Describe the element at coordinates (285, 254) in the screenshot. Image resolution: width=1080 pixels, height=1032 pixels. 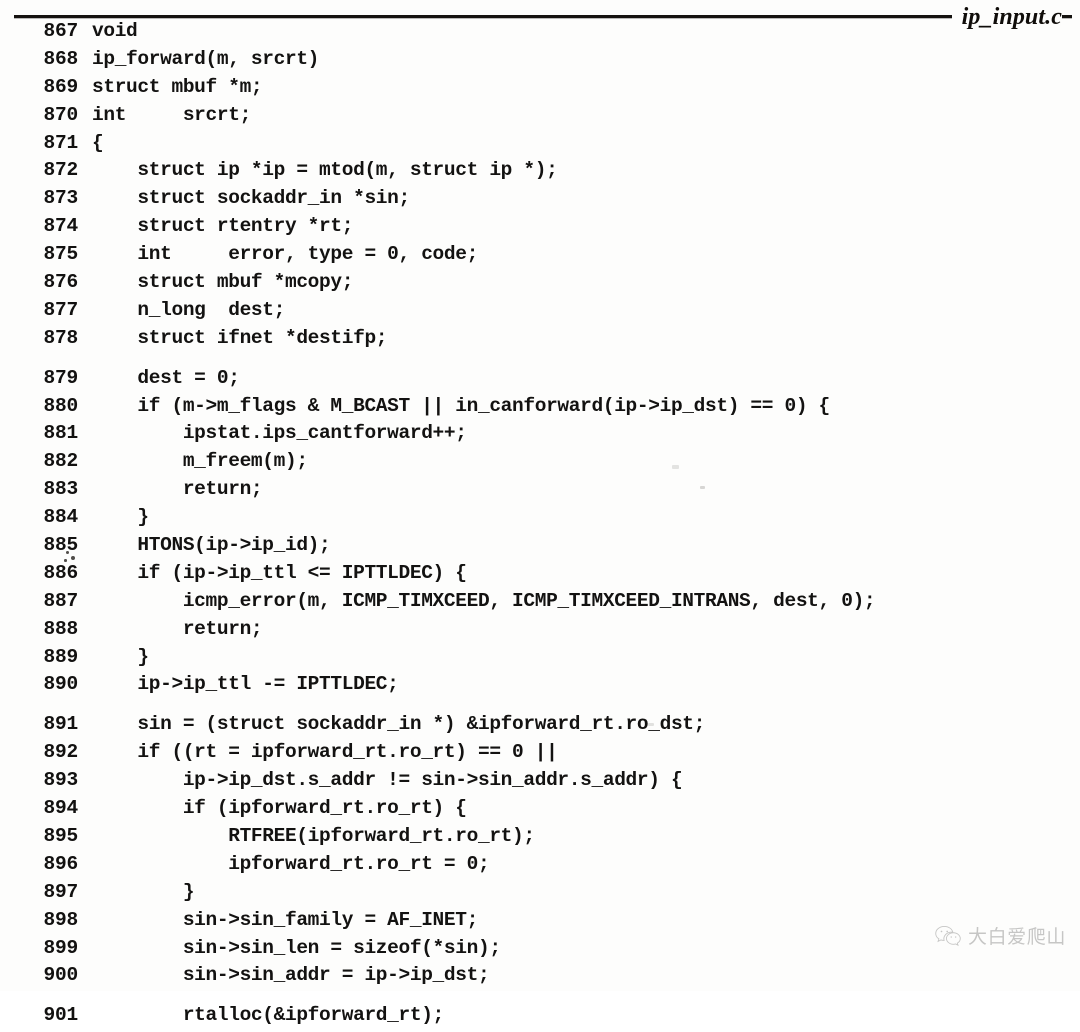
I see `code-text: int error, type = 0, code;` at that location.